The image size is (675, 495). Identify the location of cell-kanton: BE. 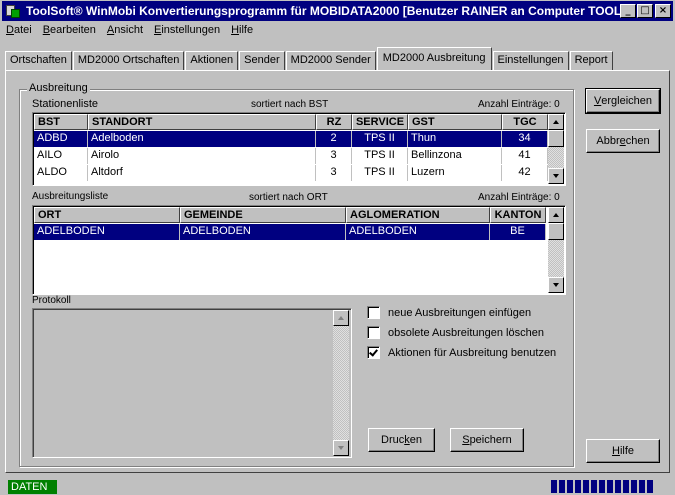
(518, 232).